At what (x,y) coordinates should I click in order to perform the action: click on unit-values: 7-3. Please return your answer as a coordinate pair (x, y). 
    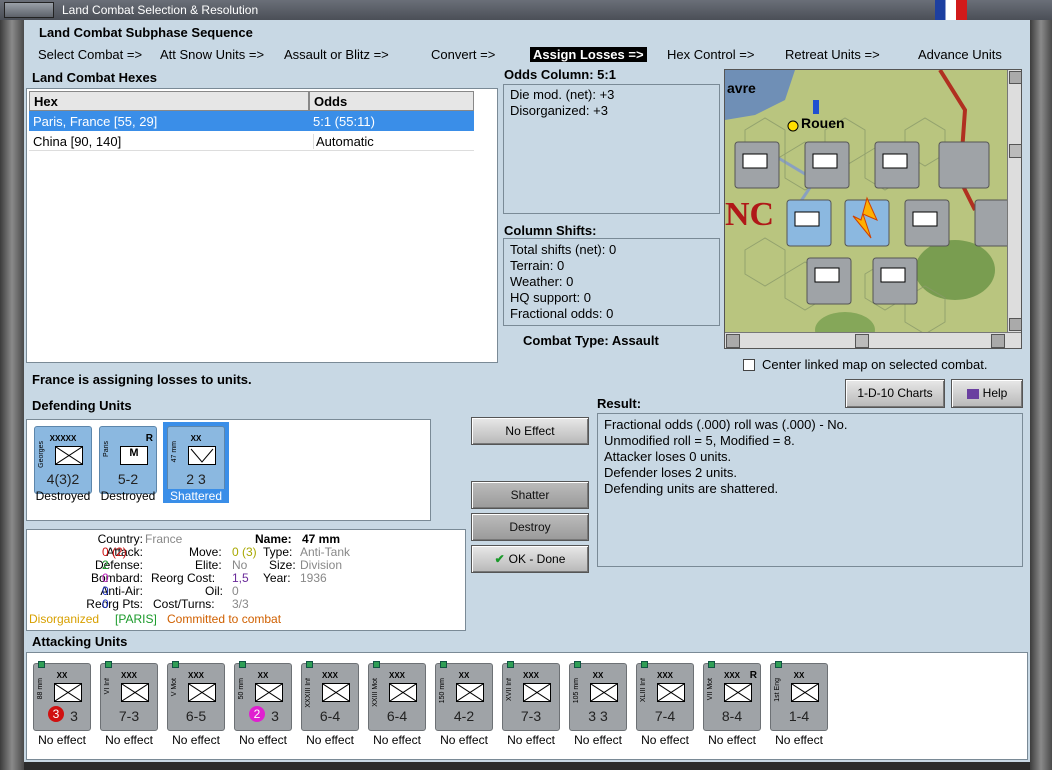
    Looking at the image, I should click on (531, 716).